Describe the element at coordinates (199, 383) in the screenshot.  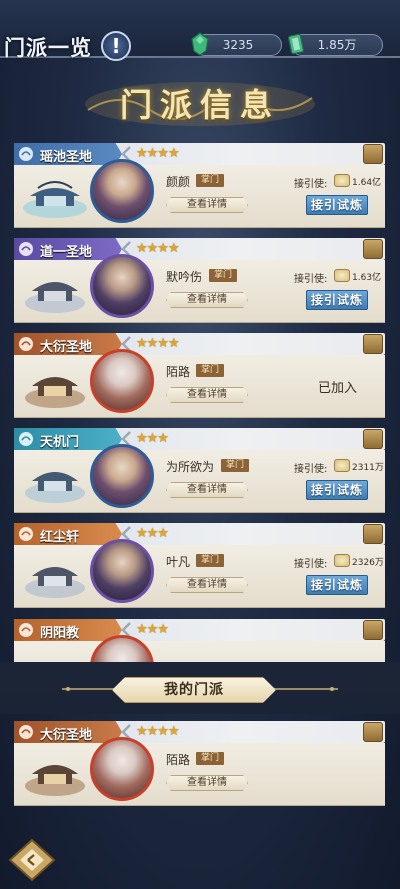
I see `sect-body: 陌路 掌门 查看详情 已加入` at that location.